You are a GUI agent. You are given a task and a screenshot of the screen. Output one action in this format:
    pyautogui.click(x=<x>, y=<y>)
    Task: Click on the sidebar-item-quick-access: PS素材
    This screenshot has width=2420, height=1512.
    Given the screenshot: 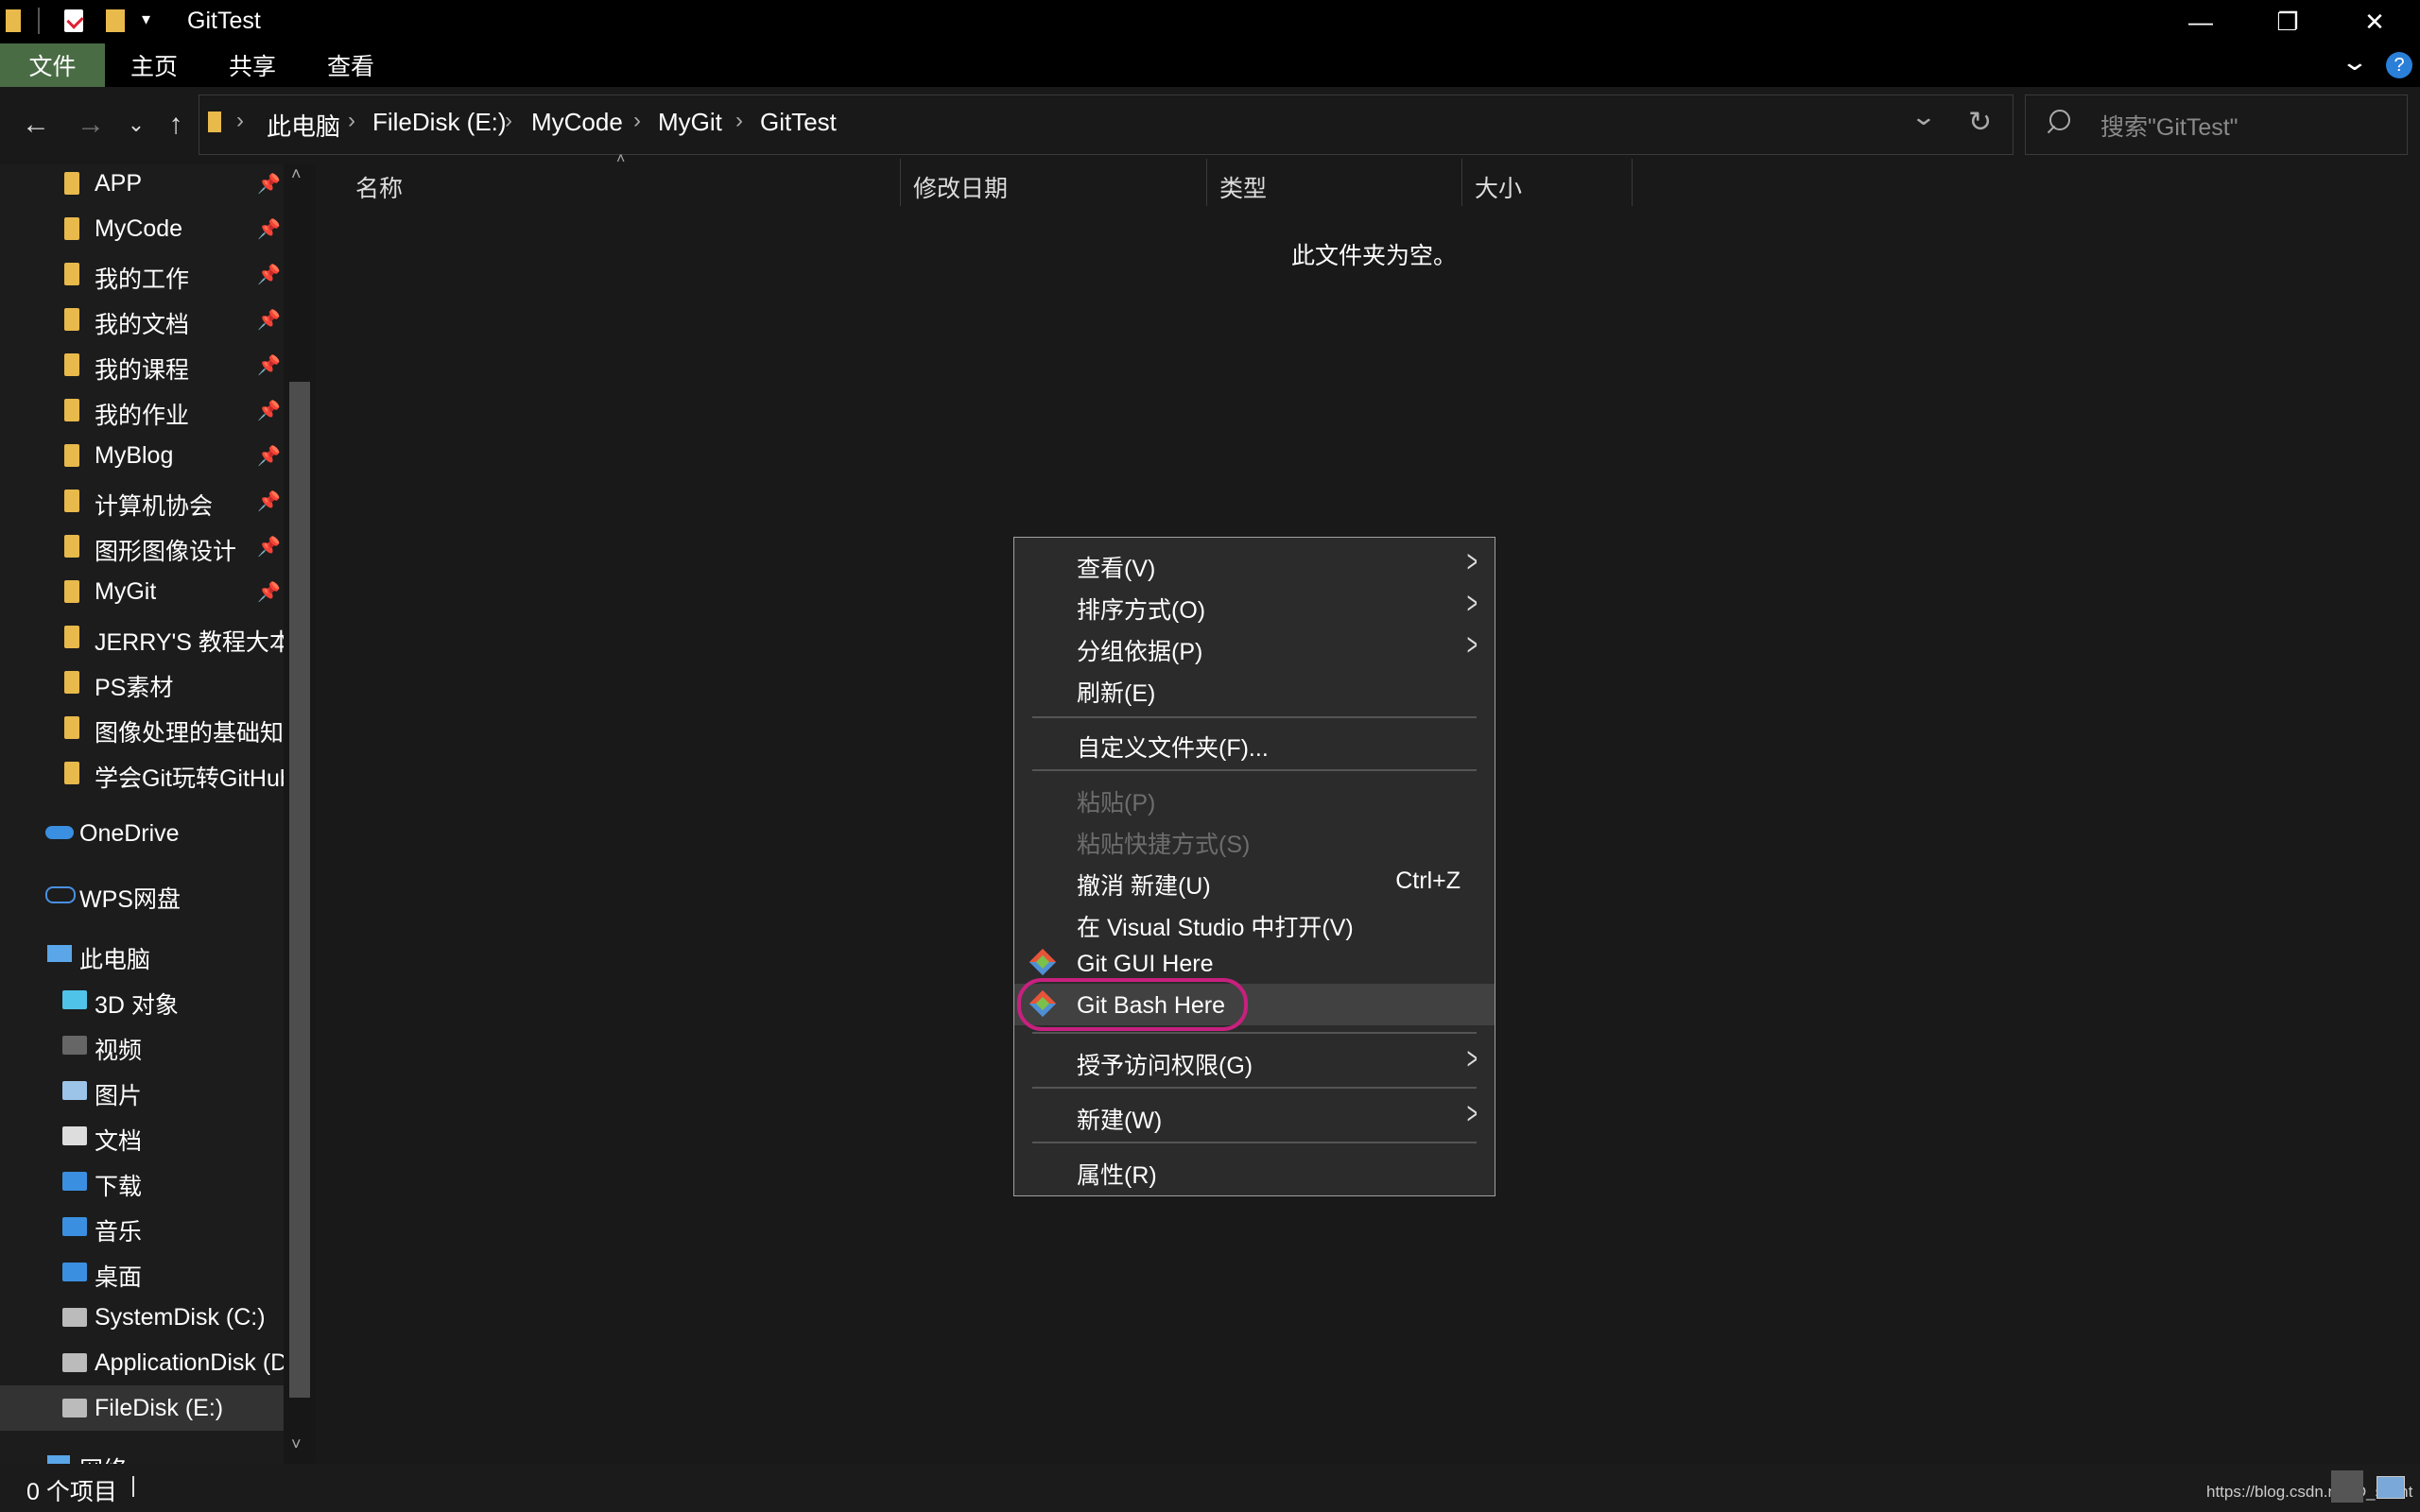 What is the action you would take?
    pyautogui.click(x=142, y=682)
    